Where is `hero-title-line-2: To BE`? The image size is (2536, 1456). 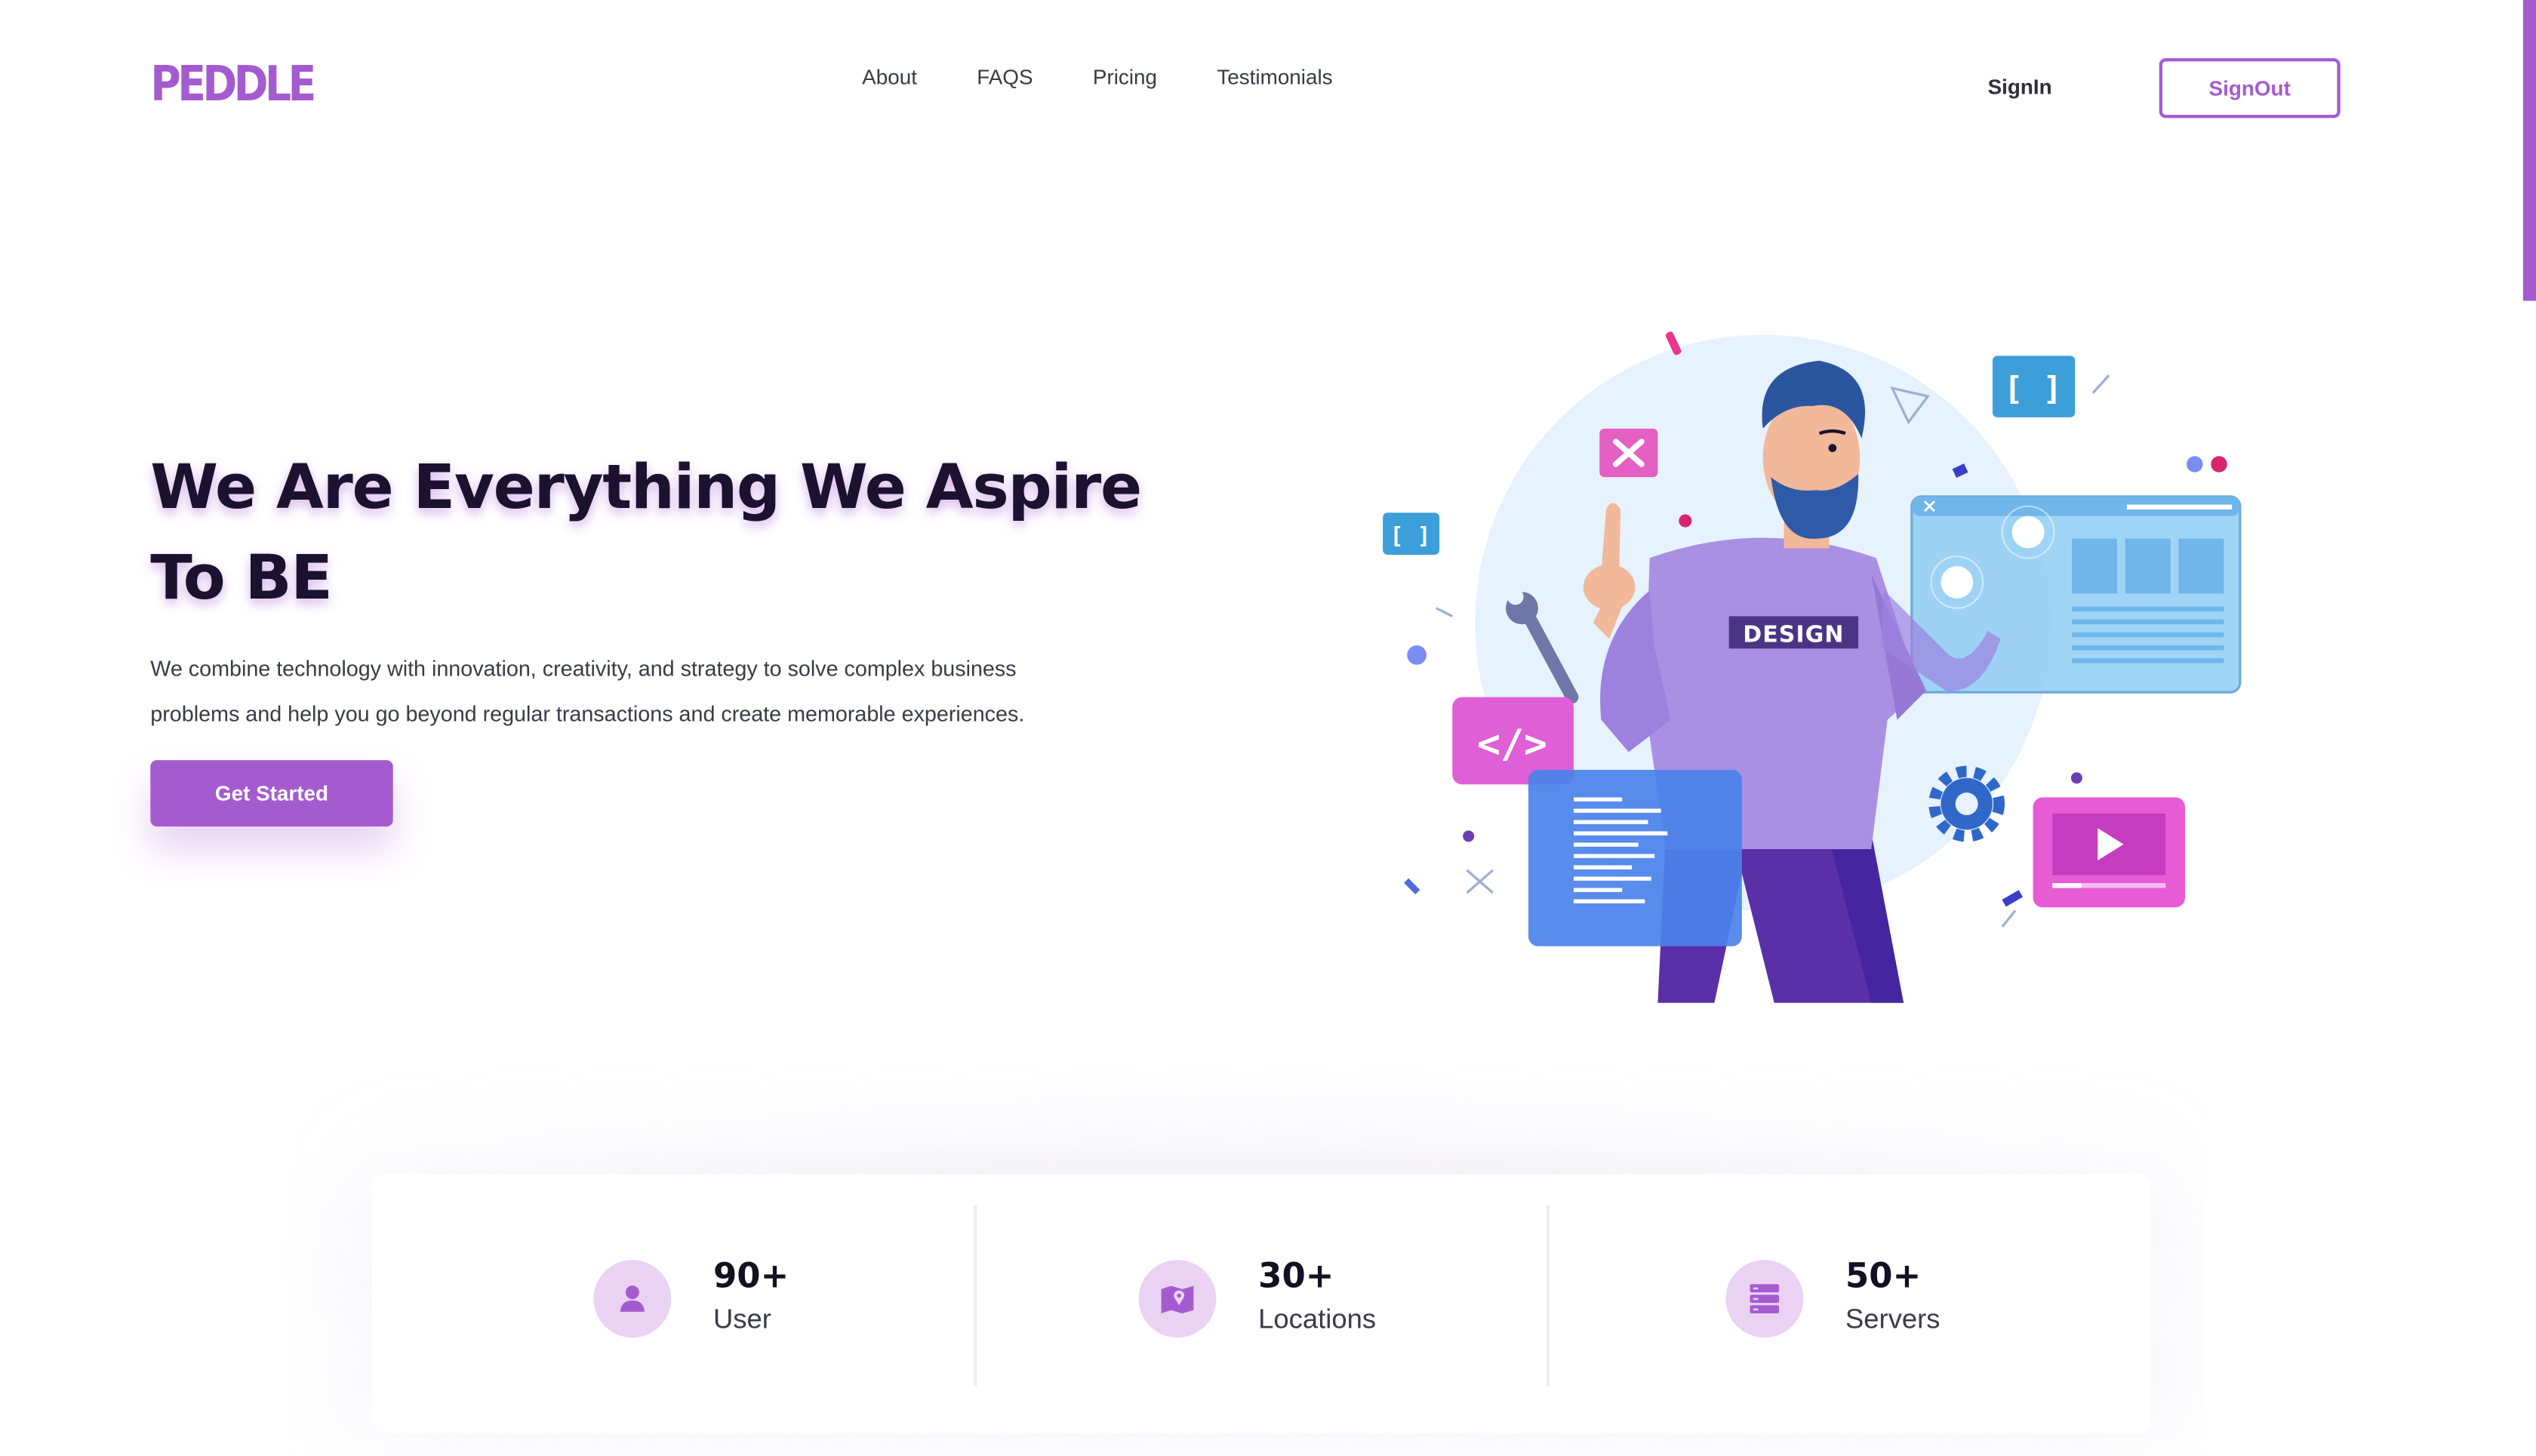 hero-title-line-2: To BE is located at coordinates (241, 577).